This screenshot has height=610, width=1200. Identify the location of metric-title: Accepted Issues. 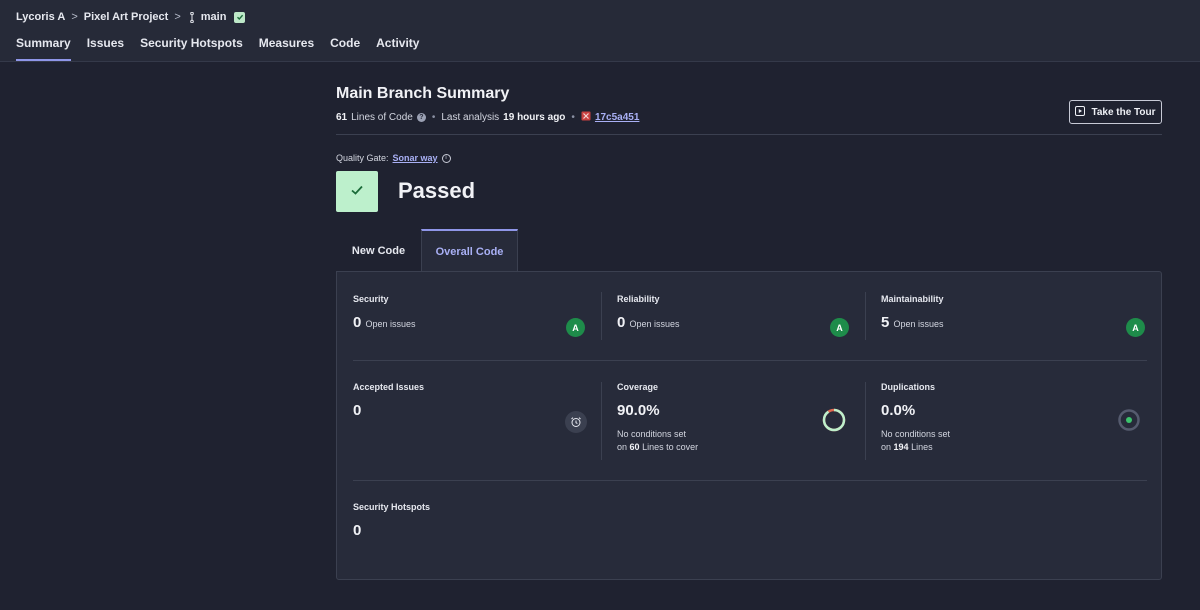
(389, 387).